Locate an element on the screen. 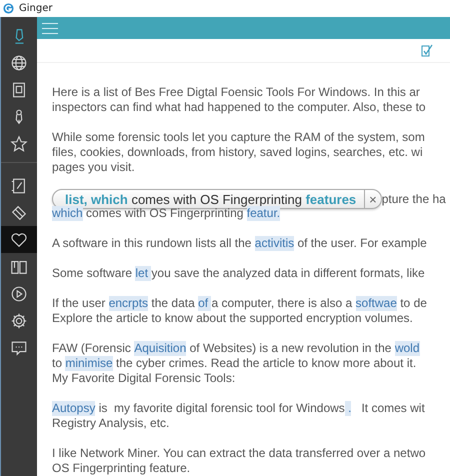 This screenshot has width=450, height=476. flagged-word: activitis is located at coordinates (274, 243).